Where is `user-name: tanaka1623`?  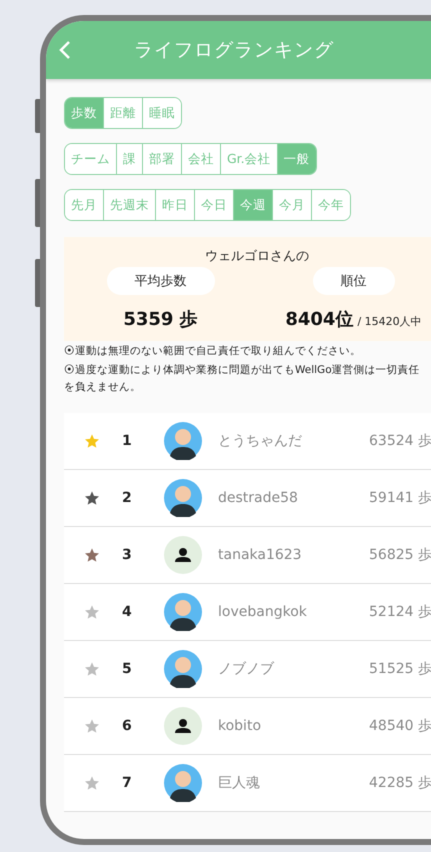 user-name: tanaka1623 is located at coordinates (260, 555).